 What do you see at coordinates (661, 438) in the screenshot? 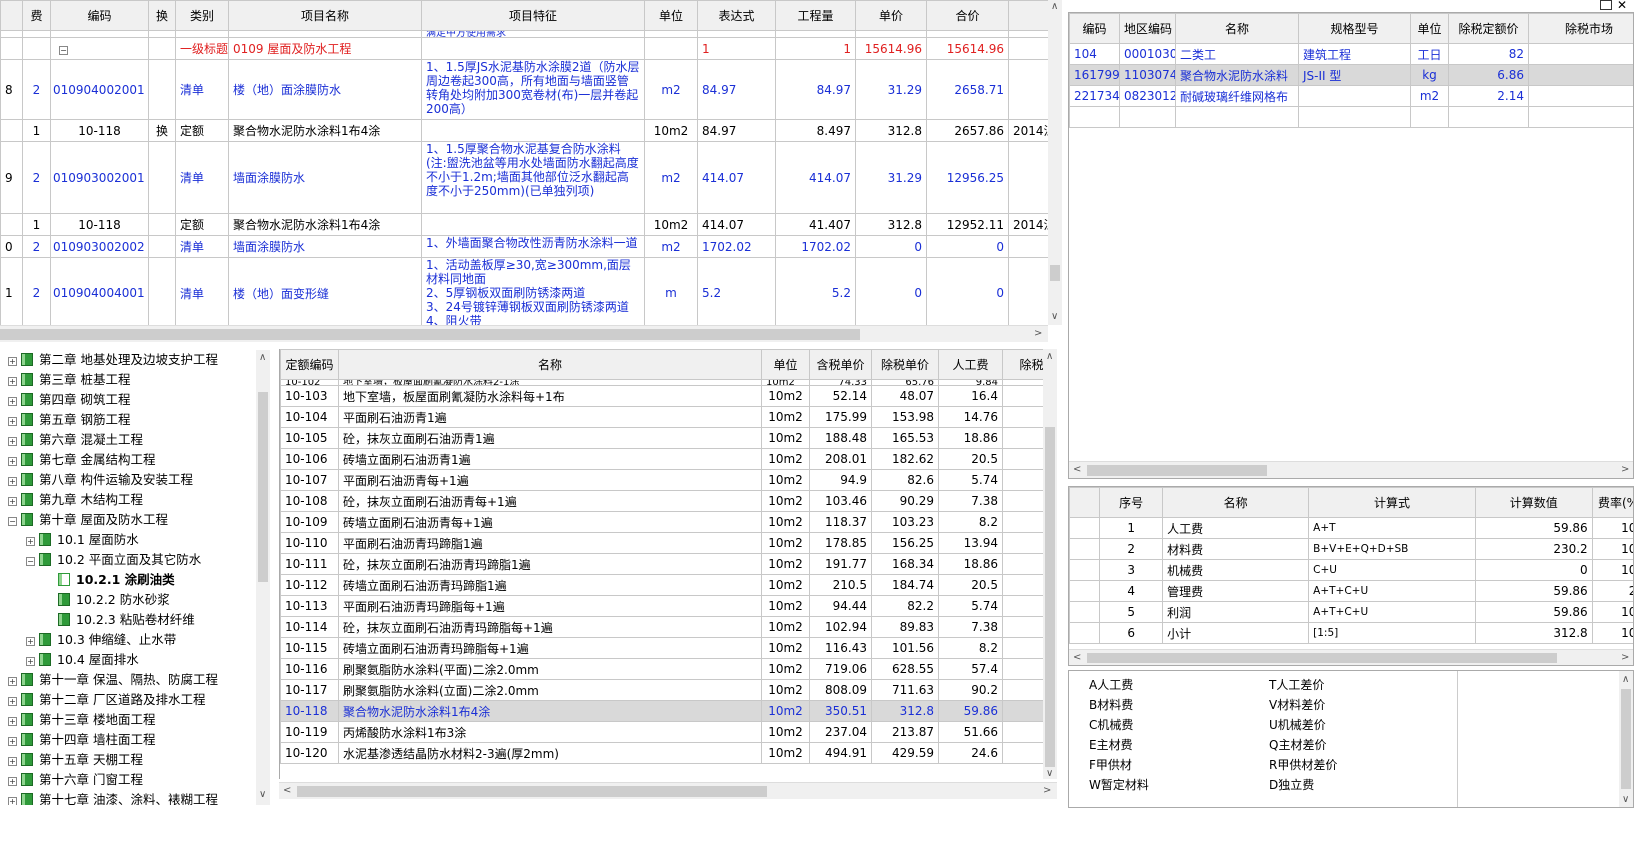
I see `table-row: 10-105 砼，抹灰立面刷石油沥青1遍 10m2 188.48 165.53 18.86` at bounding box center [661, 438].